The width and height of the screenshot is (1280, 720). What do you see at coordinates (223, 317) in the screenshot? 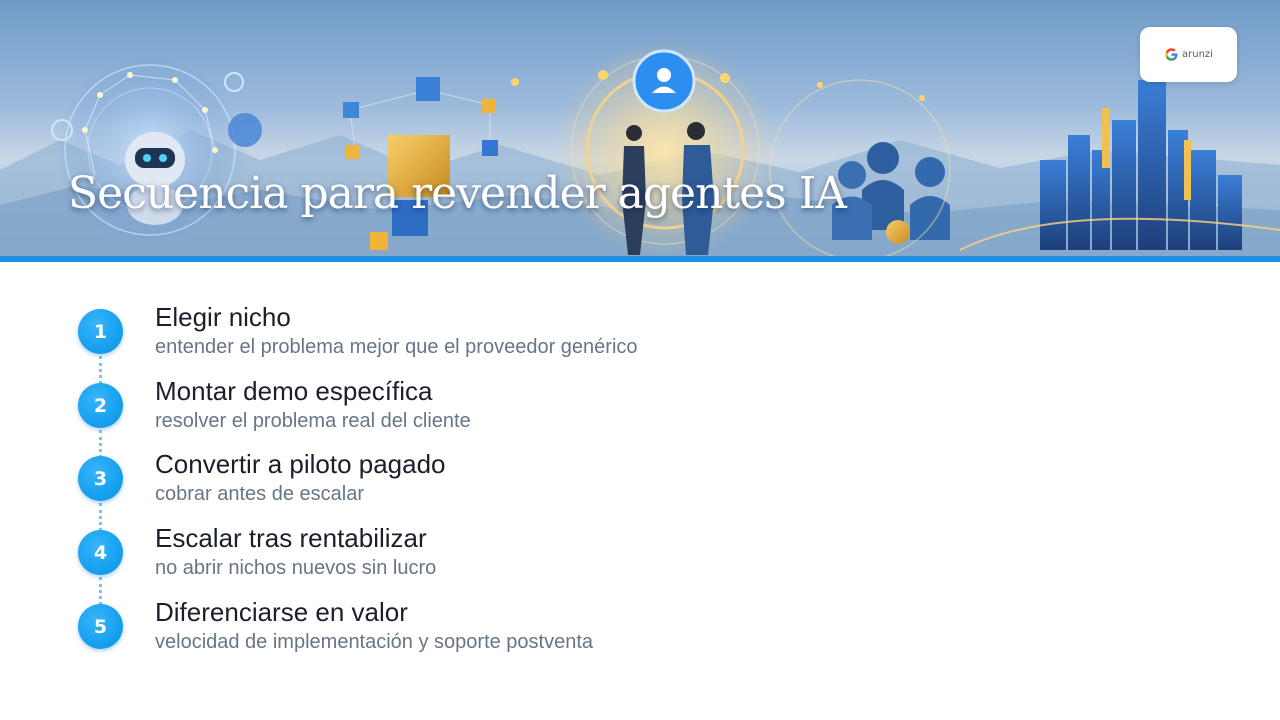
I see `step-title: Elegir nicho` at bounding box center [223, 317].